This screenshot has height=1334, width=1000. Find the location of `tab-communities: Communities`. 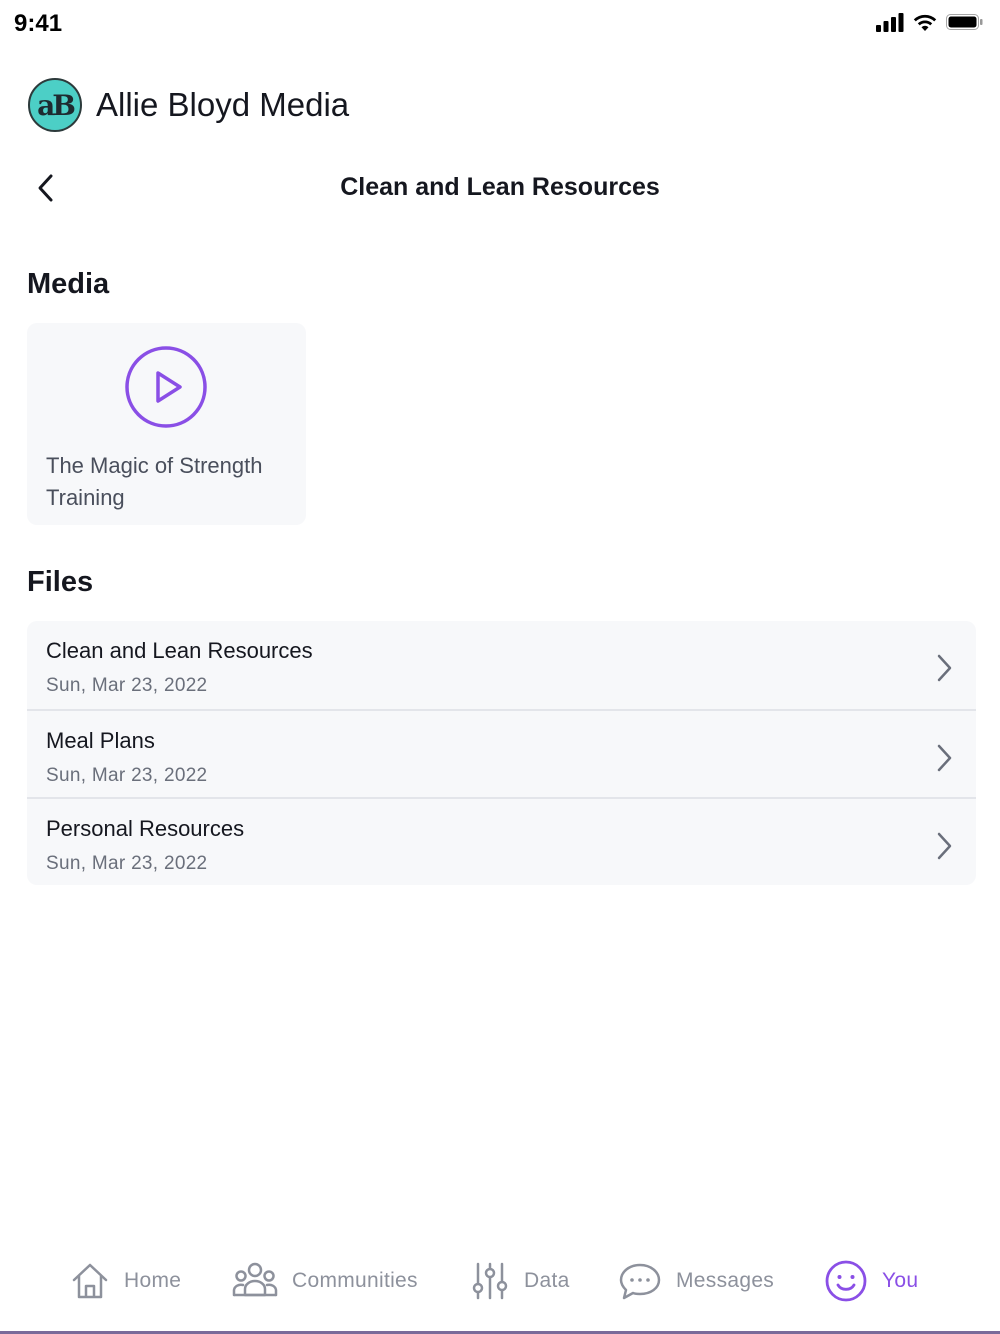

tab-communities: Communities is located at coordinates (325, 1281).